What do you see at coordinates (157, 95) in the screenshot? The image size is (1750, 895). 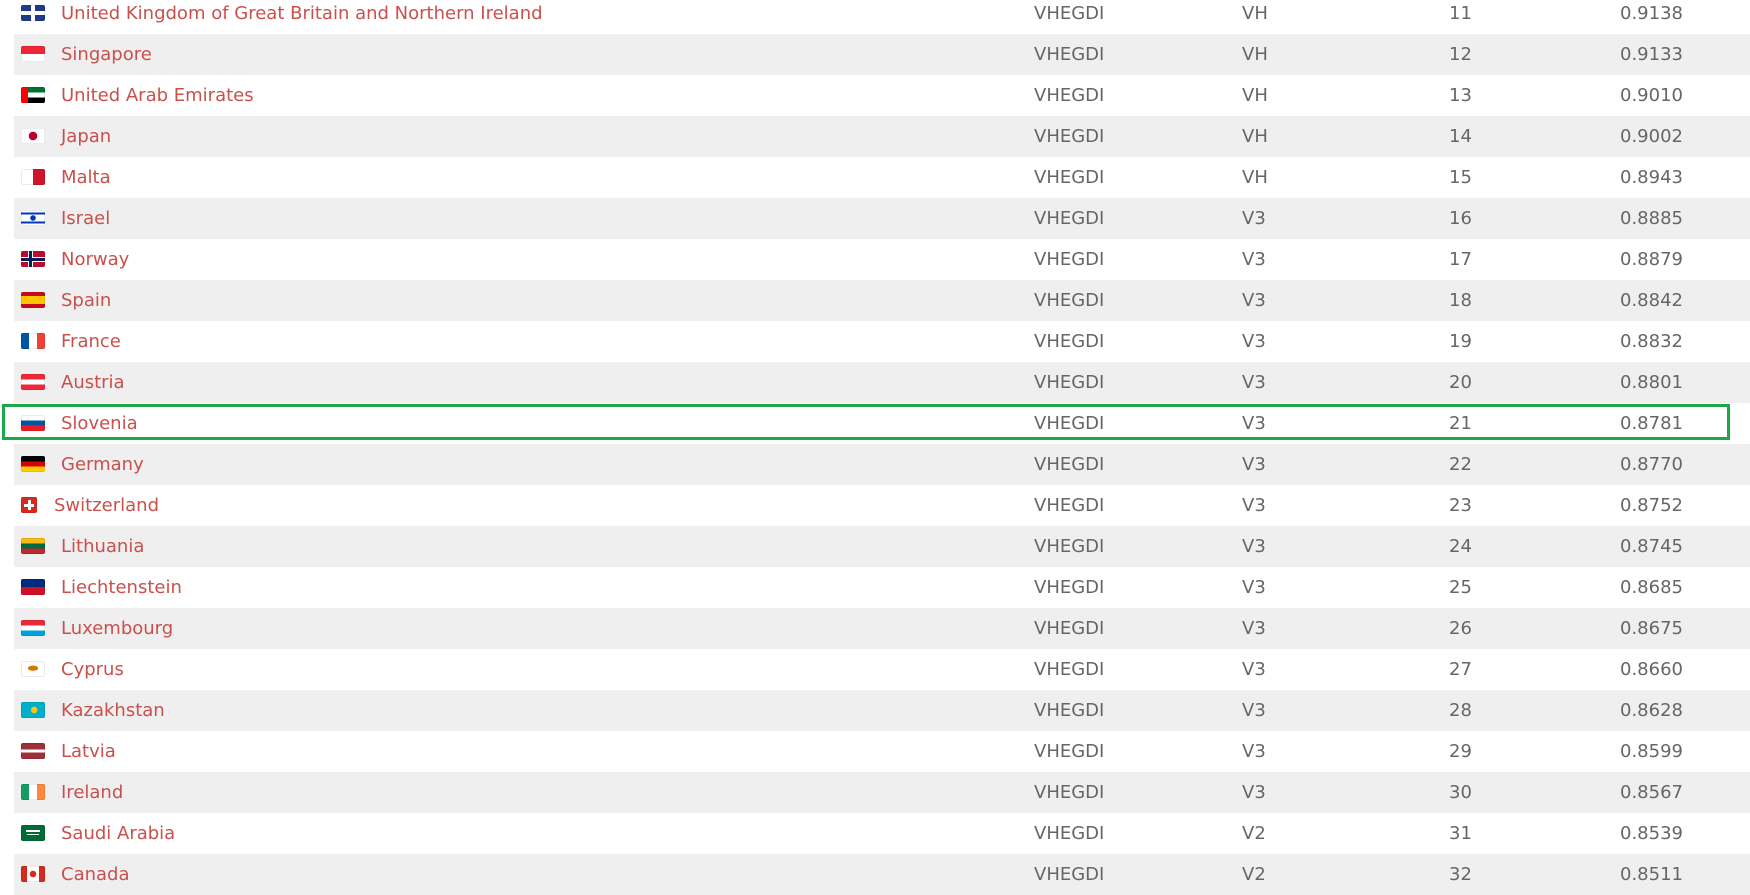 I see `country-link: United Arab Emirates` at bounding box center [157, 95].